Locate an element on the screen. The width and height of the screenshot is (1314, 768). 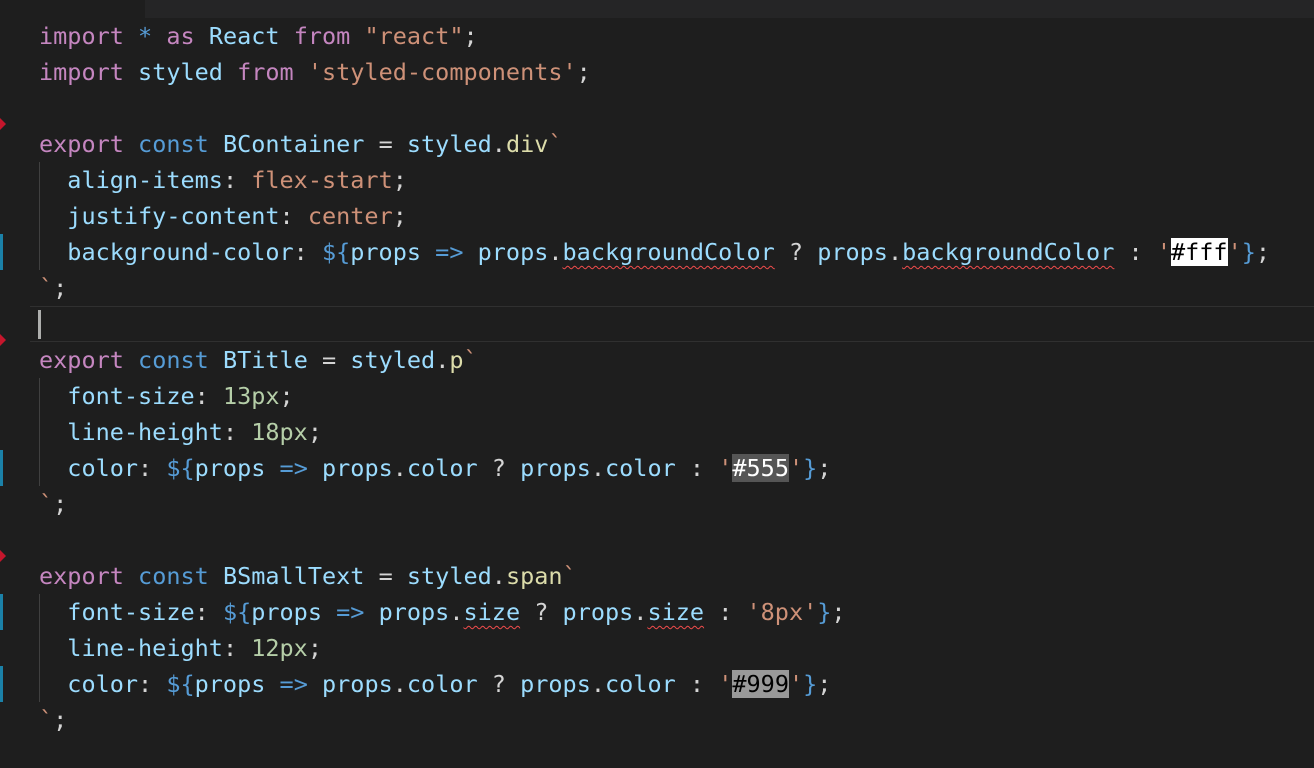
code-token: 12px is located at coordinates (279, 648).